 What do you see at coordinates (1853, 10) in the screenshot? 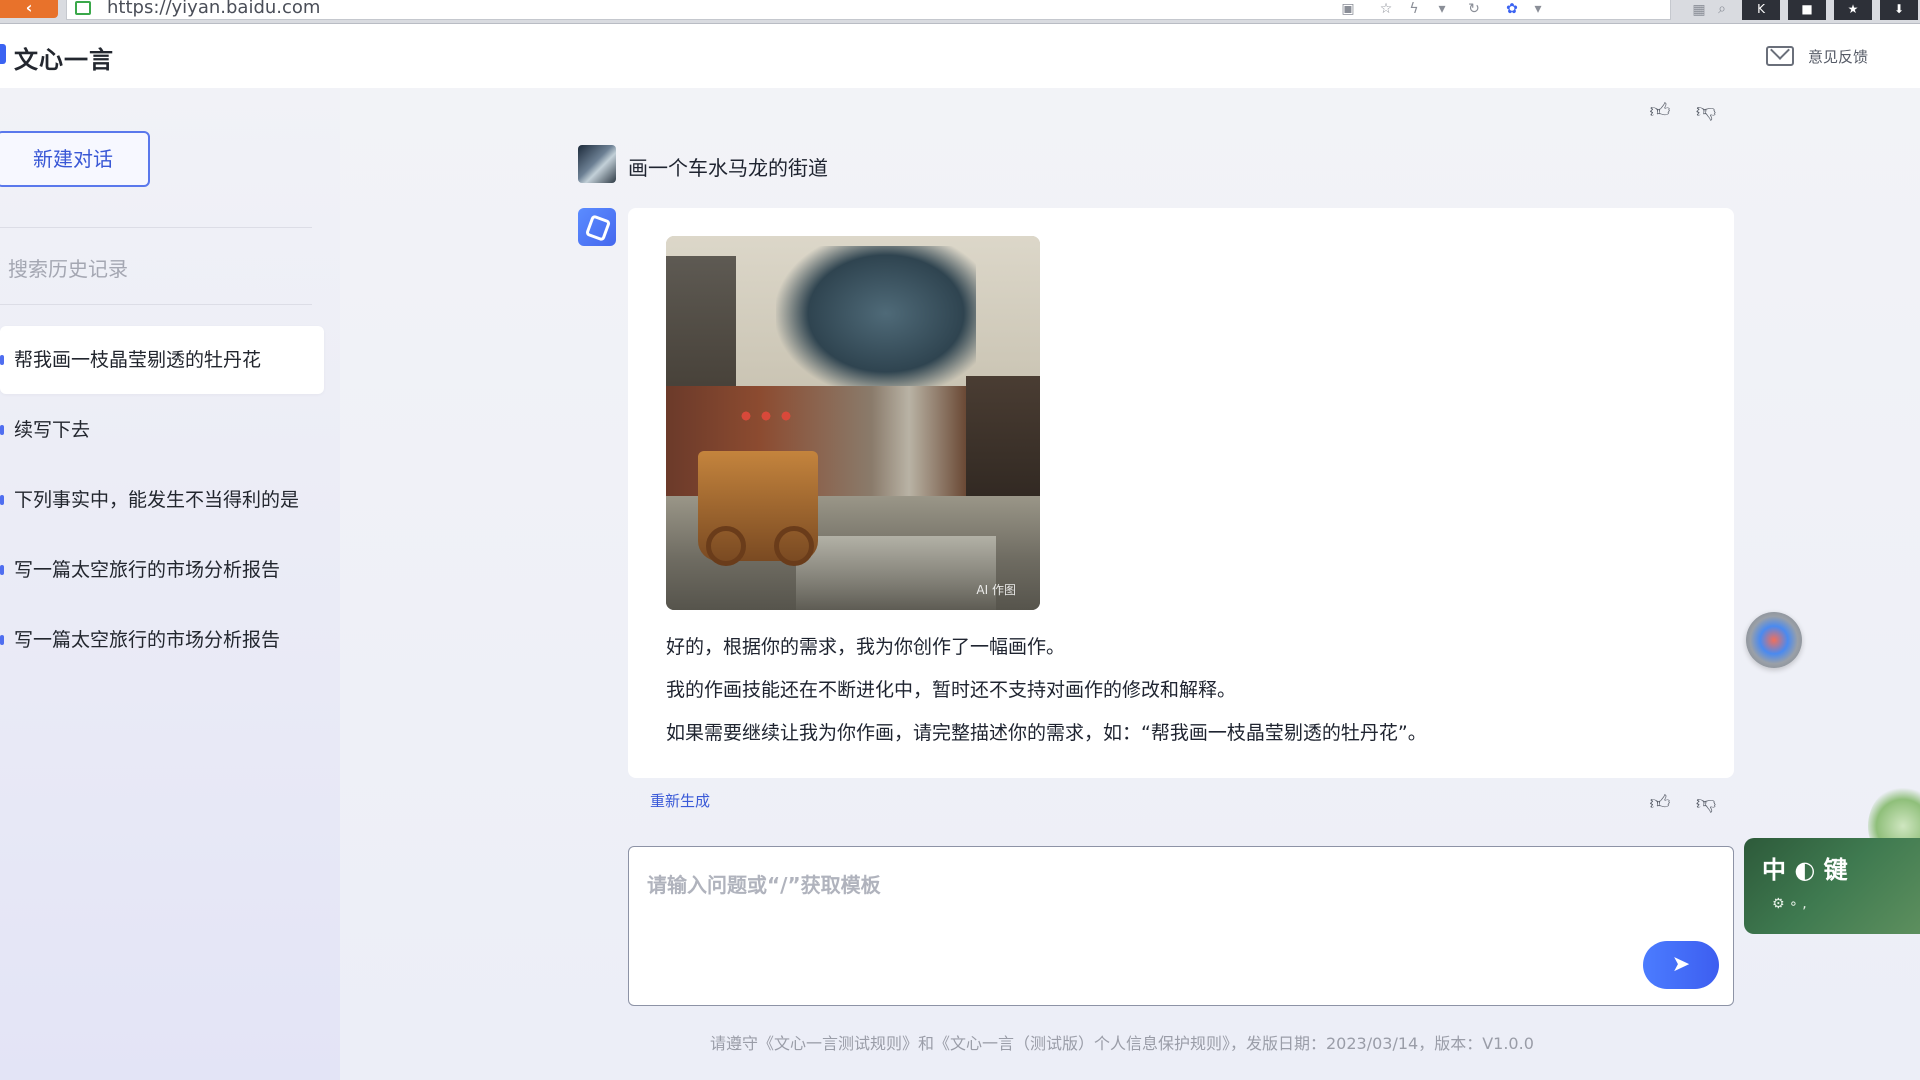
I see `star-filled-icon: ★` at bounding box center [1853, 10].